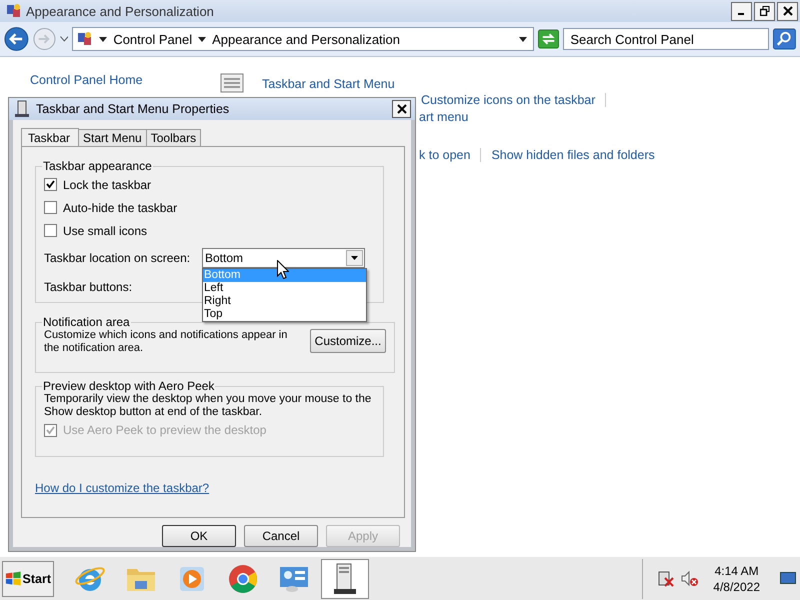  What do you see at coordinates (122, 488) in the screenshot?
I see `help-link: How do I customize the taskbar?` at bounding box center [122, 488].